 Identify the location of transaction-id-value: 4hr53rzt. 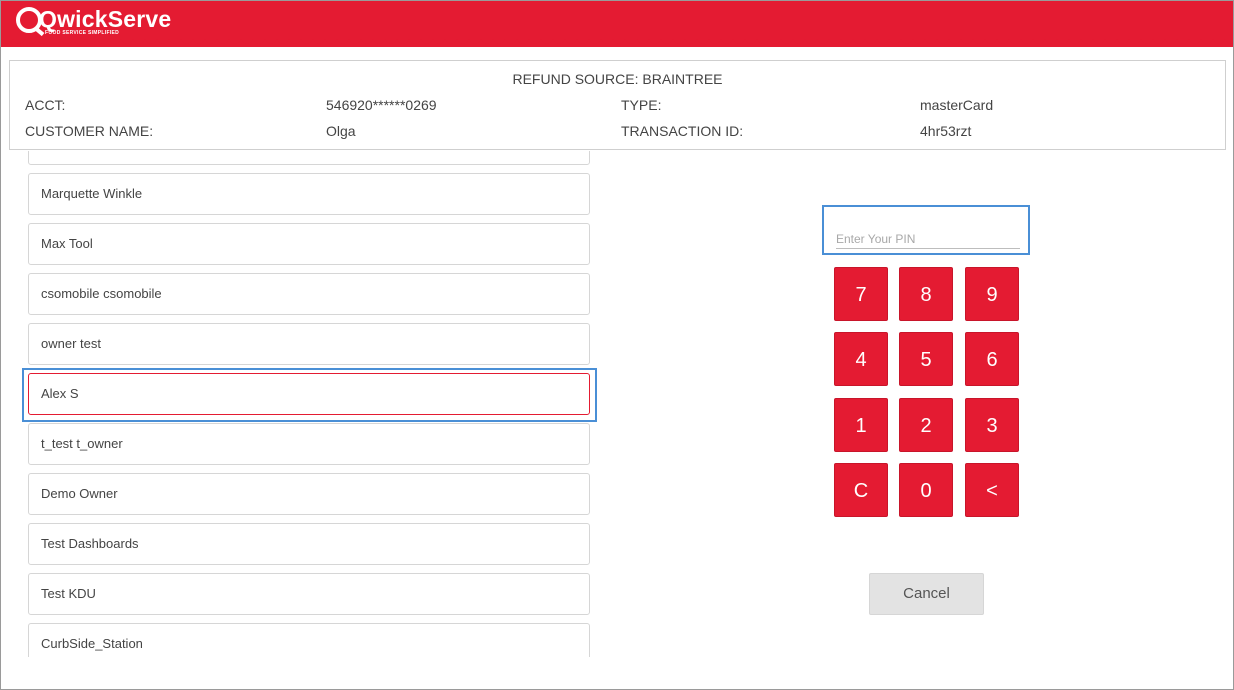
(946, 131).